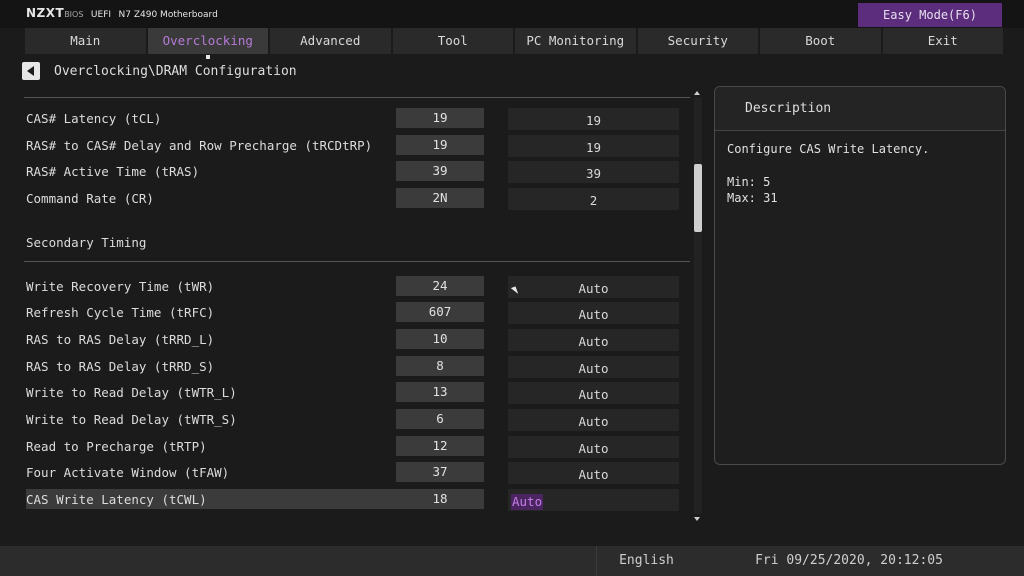 This screenshot has height=576, width=1024. I want to click on scroll-up-arrow-icon, so click(697, 93).